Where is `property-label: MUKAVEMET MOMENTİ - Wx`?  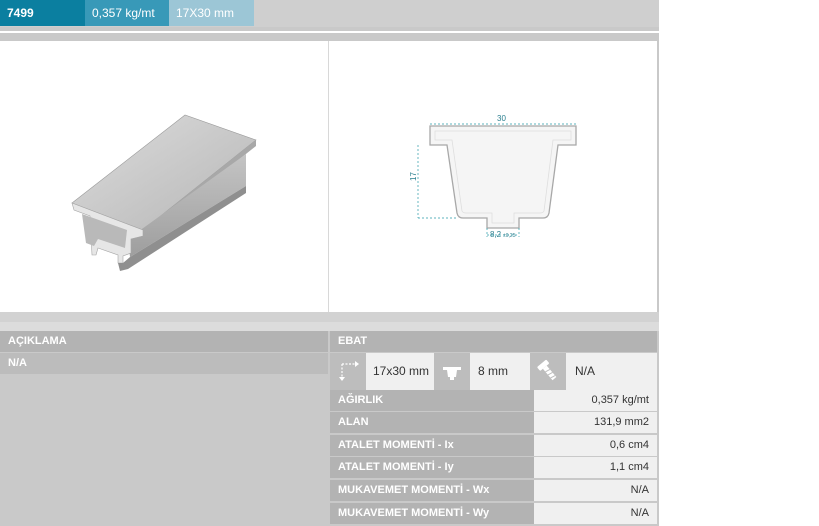 property-label: MUKAVEMET MOMENTİ - Wx is located at coordinates (432, 490).